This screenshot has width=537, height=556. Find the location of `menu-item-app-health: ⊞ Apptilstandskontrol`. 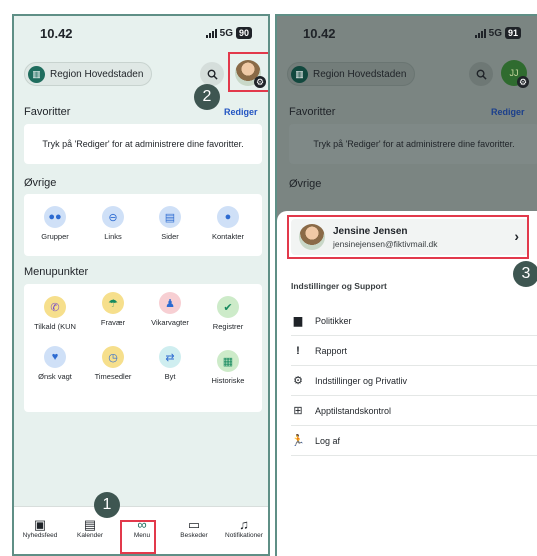

menu-item-app-health: ⊞ Apptilstandskontrol is located at coordinates (414, 411).